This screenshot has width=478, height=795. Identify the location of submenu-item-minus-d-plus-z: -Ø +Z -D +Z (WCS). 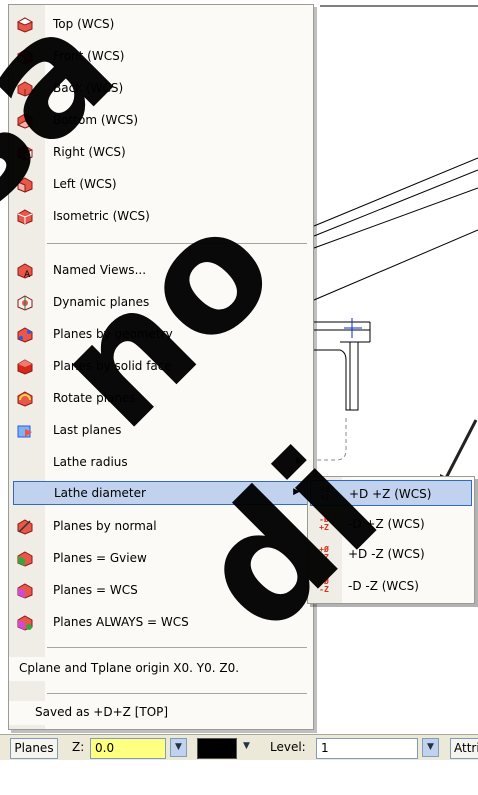
(391, 524).